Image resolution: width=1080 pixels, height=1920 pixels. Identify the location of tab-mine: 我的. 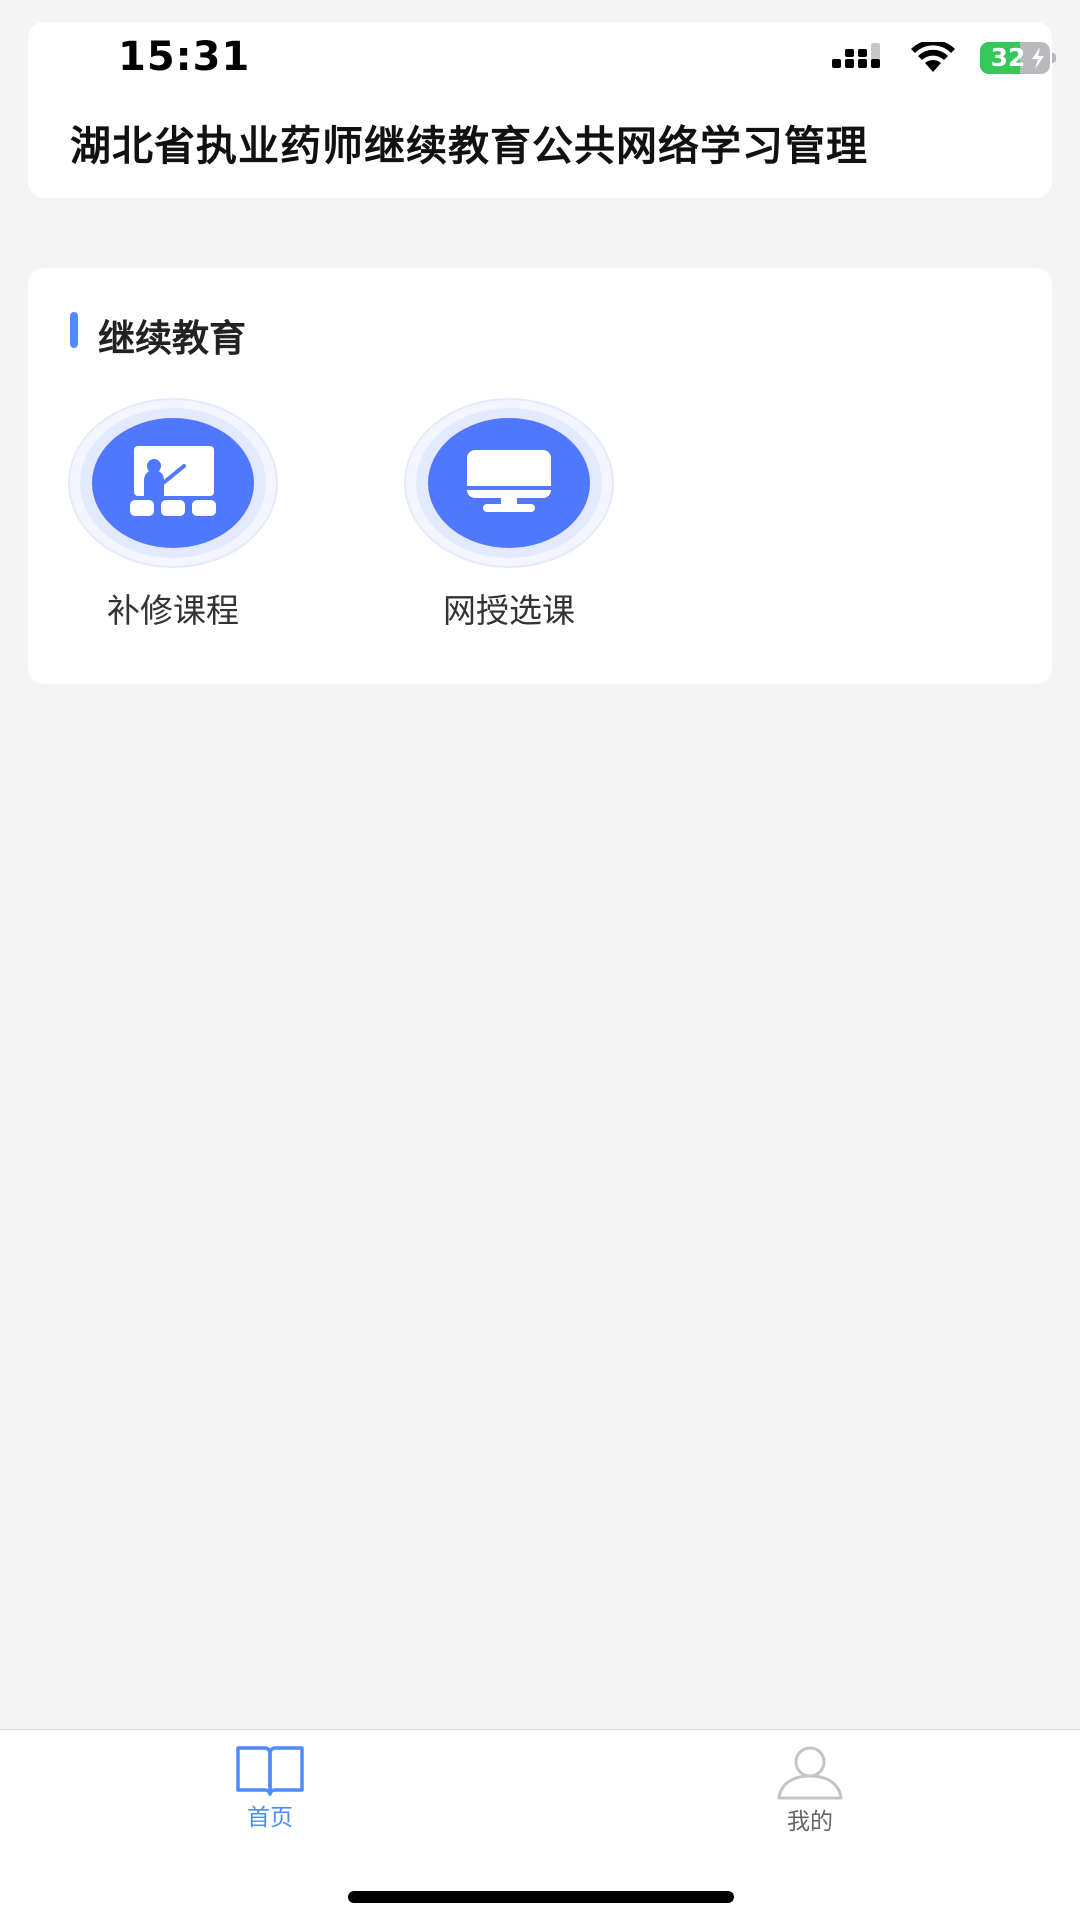
(810, 1790).